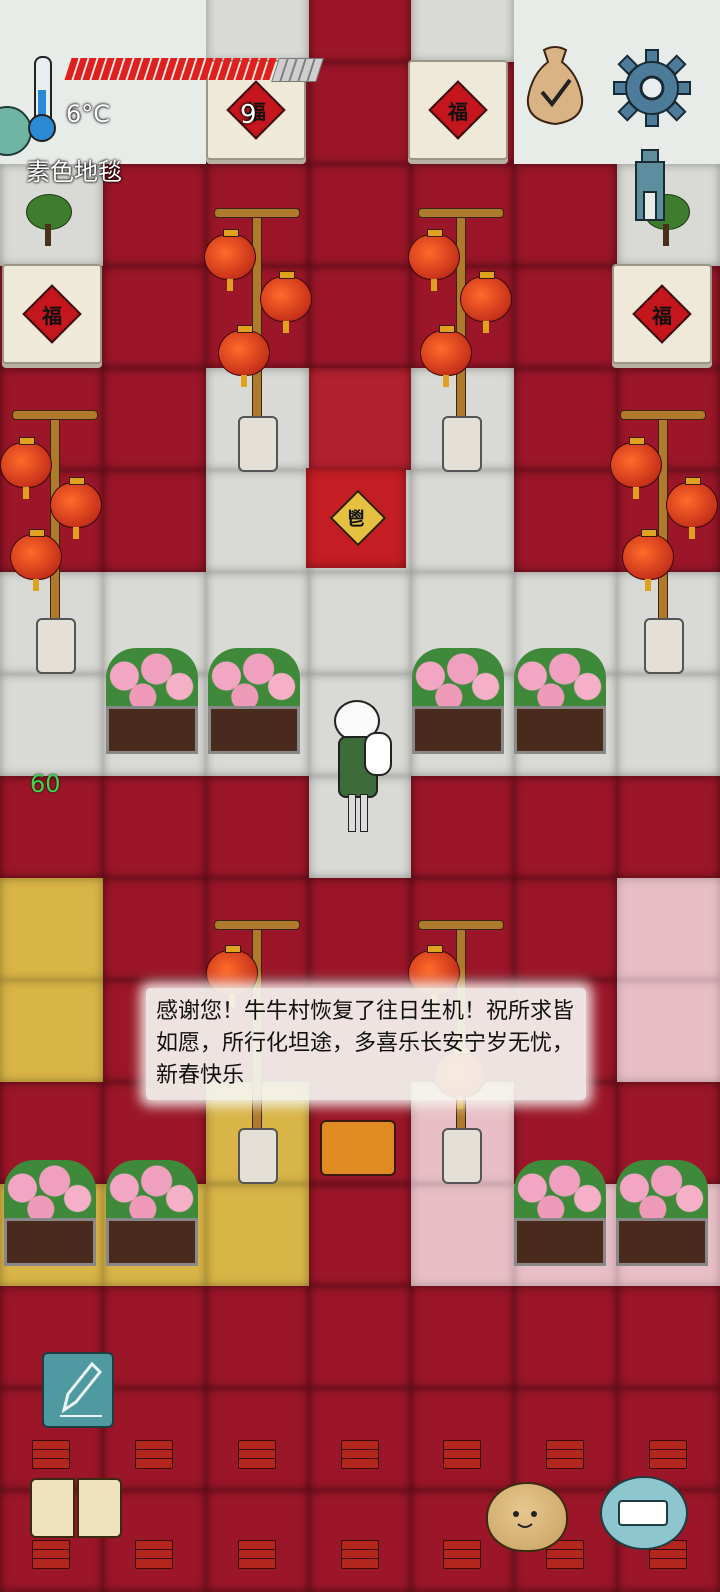  I want to click on gear-icon, so click(652, 88).